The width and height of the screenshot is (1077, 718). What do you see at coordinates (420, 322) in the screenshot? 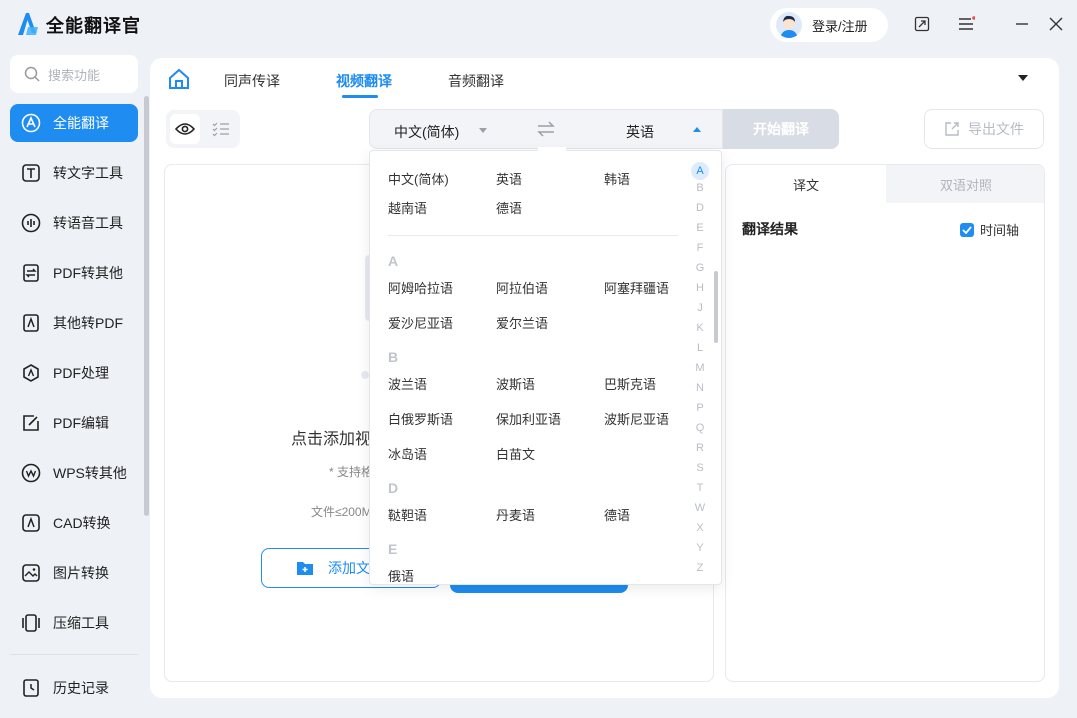
I see `lang-option: 爱沙尼亚语` at bounding box center [420, 322].